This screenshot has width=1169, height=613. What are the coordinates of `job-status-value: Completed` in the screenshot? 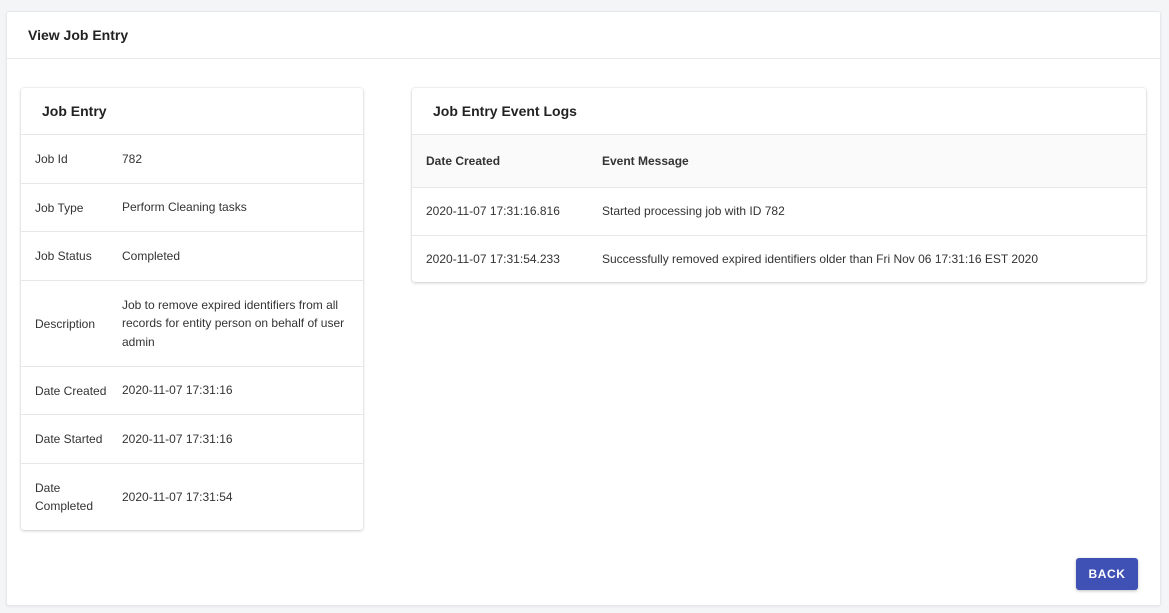 It's located at (151, 255).